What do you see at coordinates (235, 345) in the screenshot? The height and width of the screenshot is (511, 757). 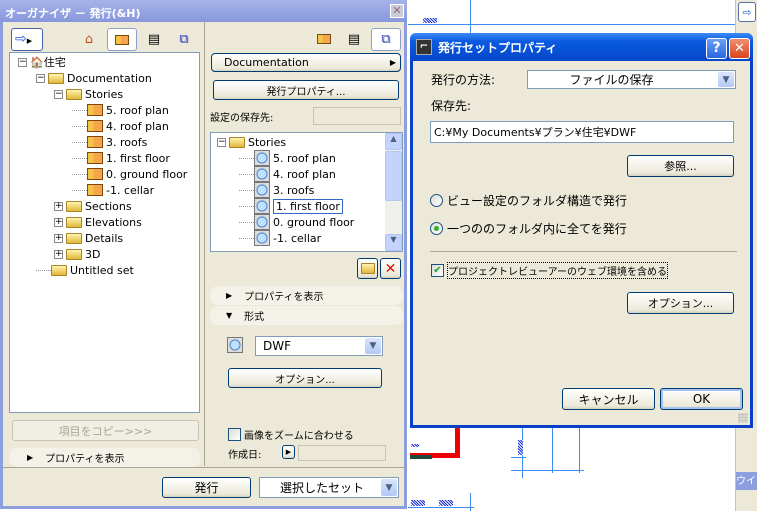 I see `dwf-format-icon` at bounding box center [235, 345].